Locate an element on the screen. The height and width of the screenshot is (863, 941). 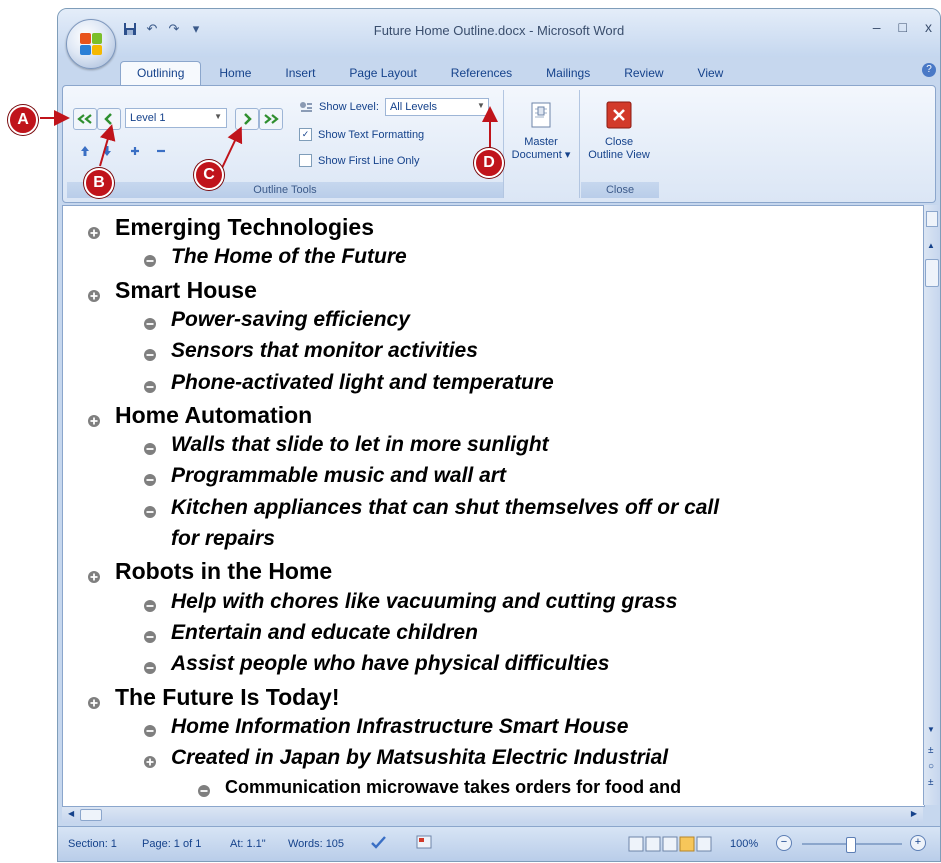
outline-item-level-2: The Home of the Future is located at coordinates (275, 257).